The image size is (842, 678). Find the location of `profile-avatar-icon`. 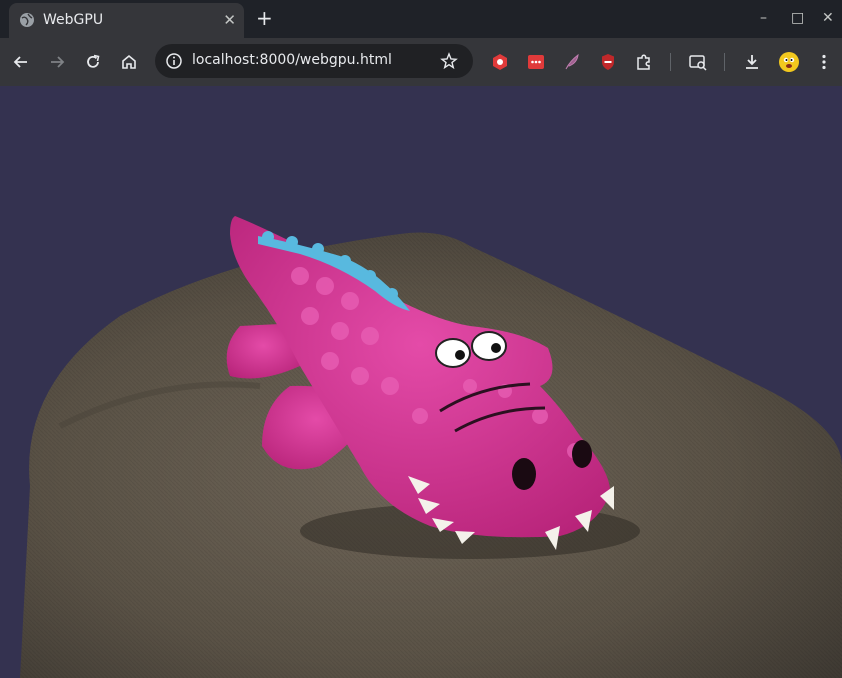

profile-avatar-icon is located at coordinates (789, 62).